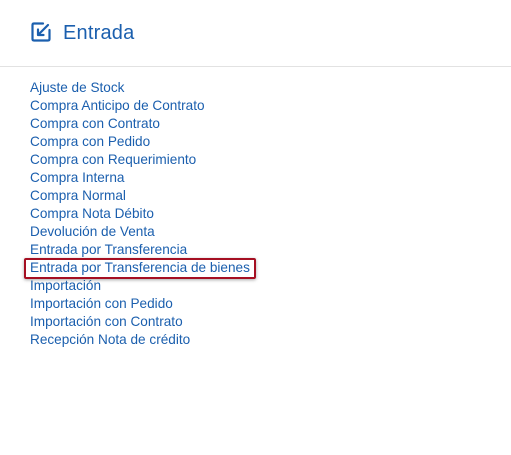 This screenshot has width=511, height=455. Describe the element at coordinates (140, 142) in the screenshot. I see `list-item-compra-con-pedido: Compra con Pedido` at that location.